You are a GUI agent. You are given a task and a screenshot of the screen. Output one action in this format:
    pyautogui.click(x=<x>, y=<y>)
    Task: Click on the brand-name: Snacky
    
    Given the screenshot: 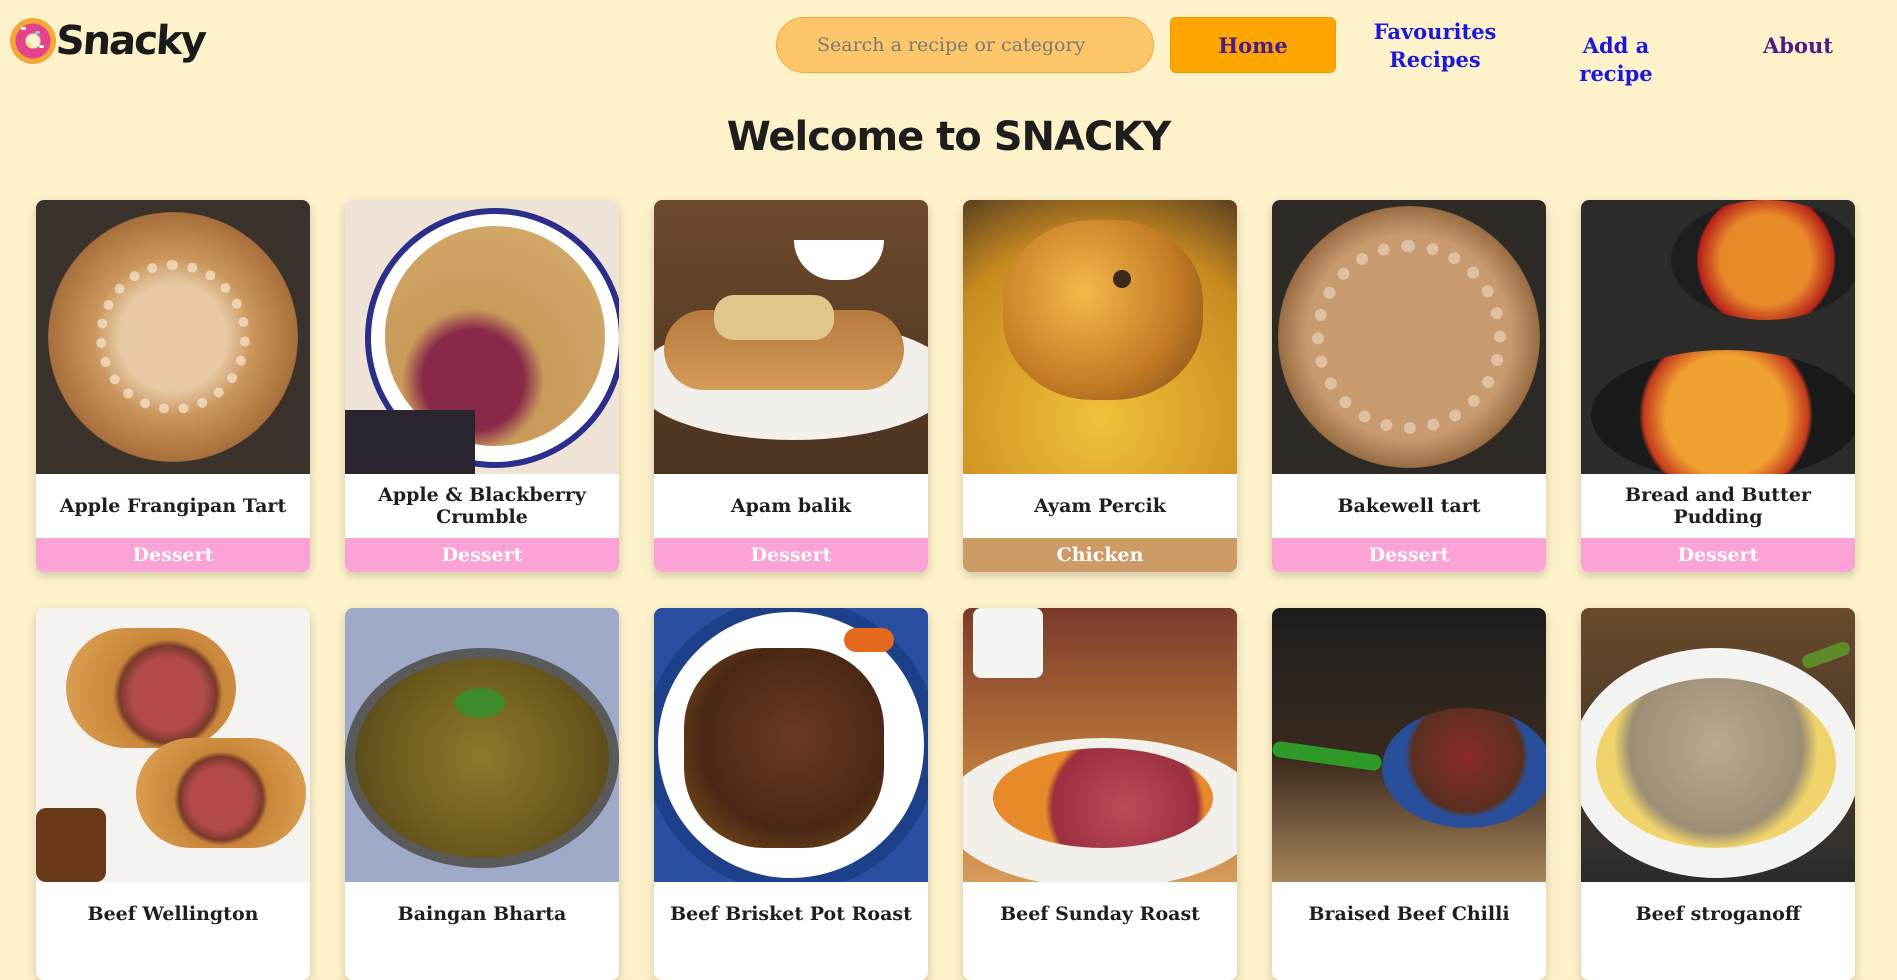 What is the action you would take?
    pyautogui.click(x=130, y=41)
    